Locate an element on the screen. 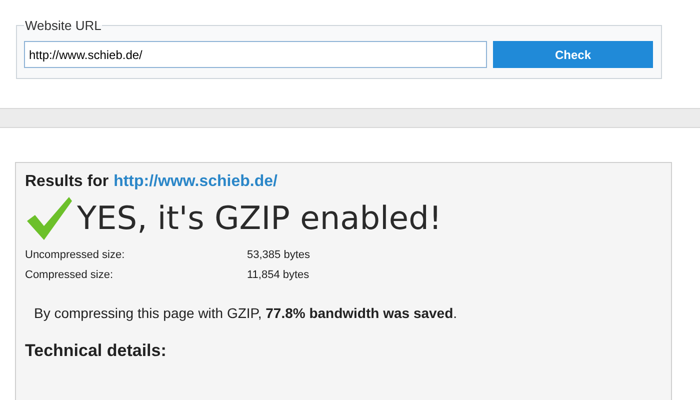 This screenshot has width=700, height=400. result-url-link: http://www.schieb.de/ is located at coordinates (196, 182).